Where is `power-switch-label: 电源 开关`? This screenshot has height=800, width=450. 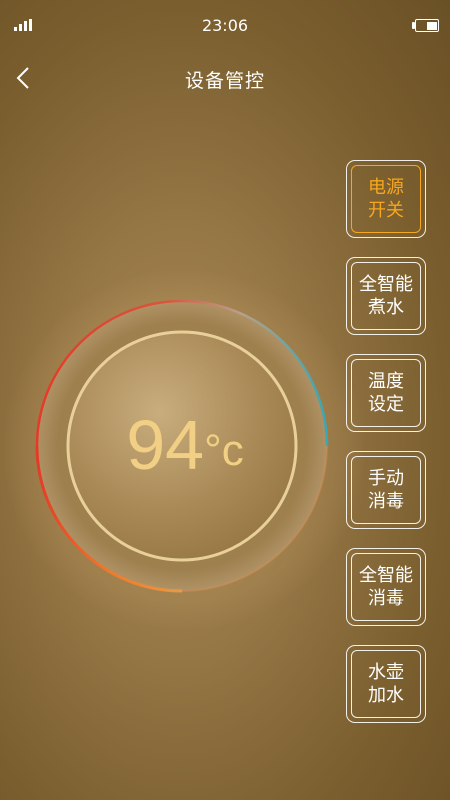 power-switch-label: 电源 开关 is located at coordinates (386, 199).